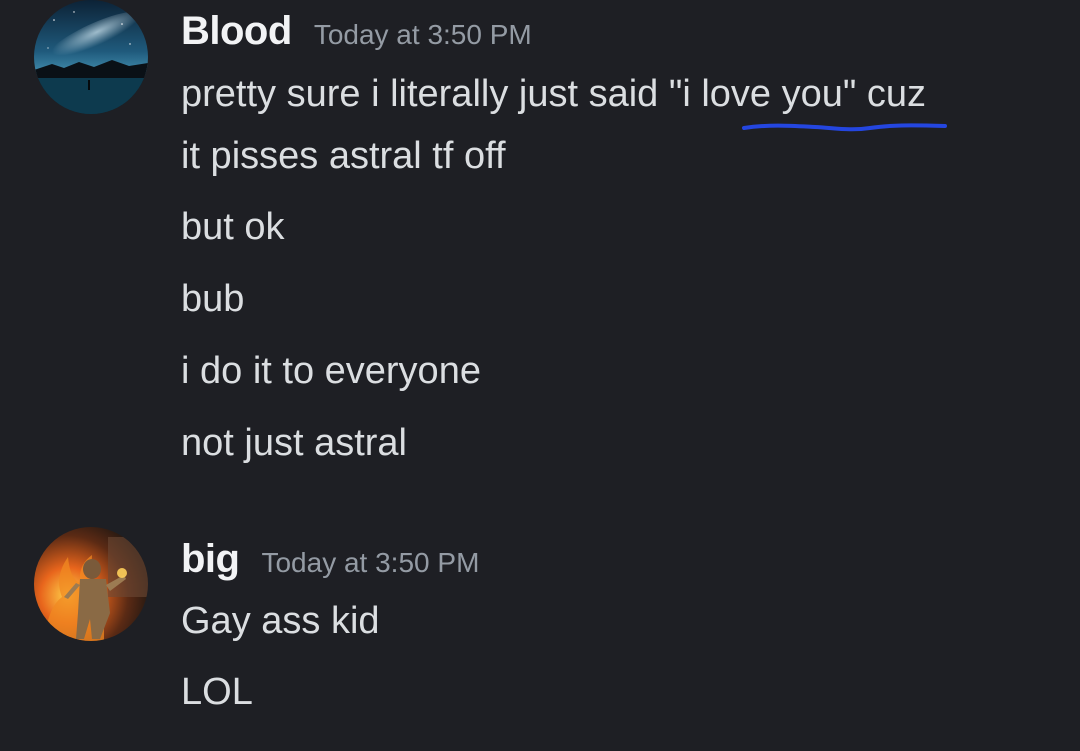  I want to click on message-text: it pisses astral tf off, so click(343, 156).